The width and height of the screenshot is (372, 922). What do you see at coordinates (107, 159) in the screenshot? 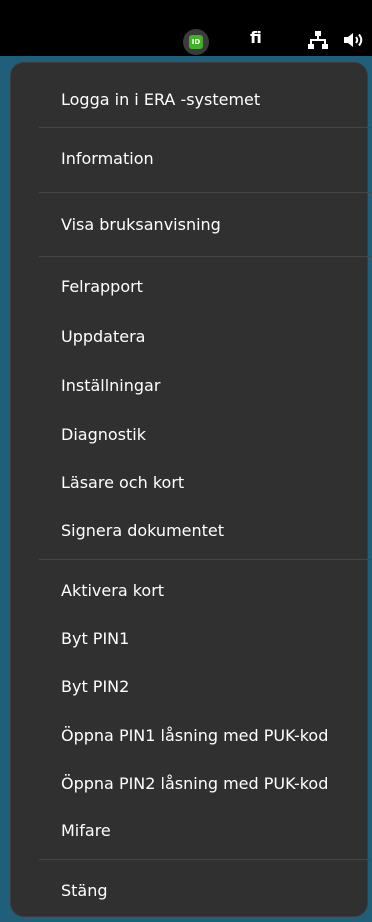
I see `menu-item-information: Information` at bounding box center [107, 159].